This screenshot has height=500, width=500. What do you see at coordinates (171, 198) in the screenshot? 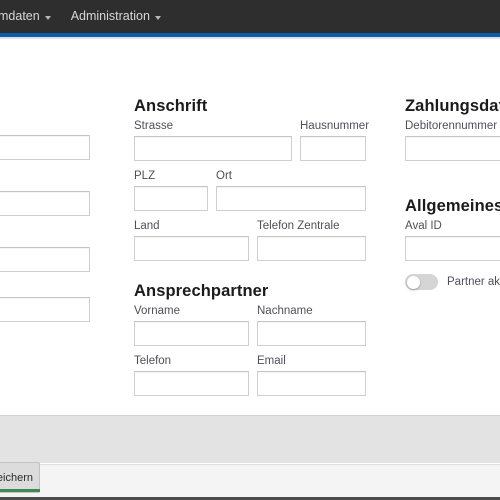
I see `input-plz` at bounding box center [171, 198].